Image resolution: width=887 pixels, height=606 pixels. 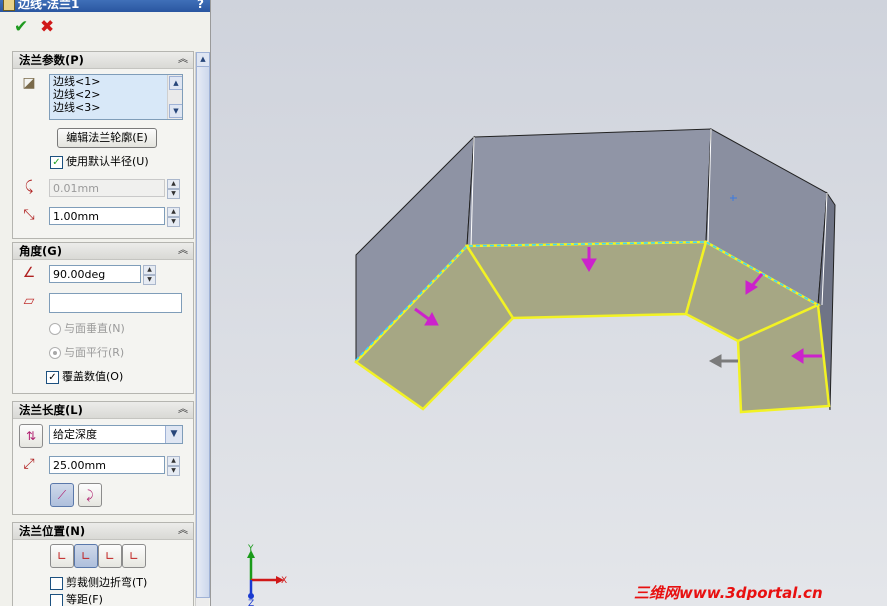 What do you see at coordinates (174, 97) in the screenshot?
I see `edge-list-scrollbar: ▲ ▼` at bounding box center [174, 97].